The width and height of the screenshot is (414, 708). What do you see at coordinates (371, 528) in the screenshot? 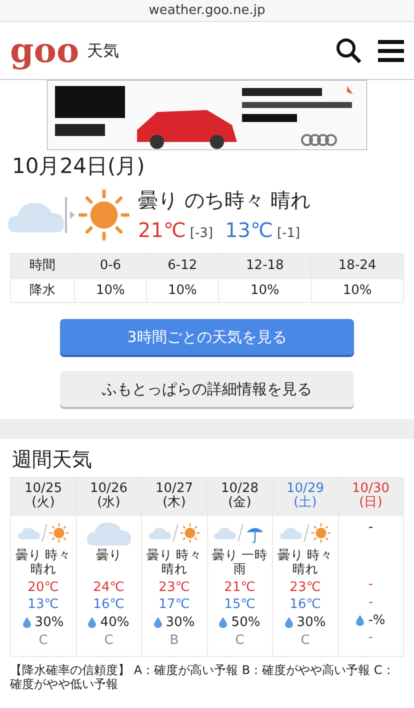
I see `dash-text: -` at bounding box center [371, 528].